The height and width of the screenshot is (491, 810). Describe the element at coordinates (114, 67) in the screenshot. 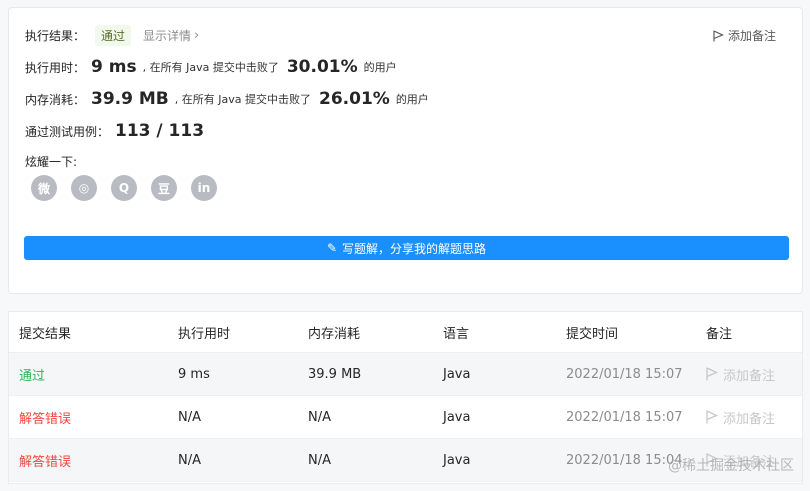

I see `runtime-value: 9 ms` at that location.